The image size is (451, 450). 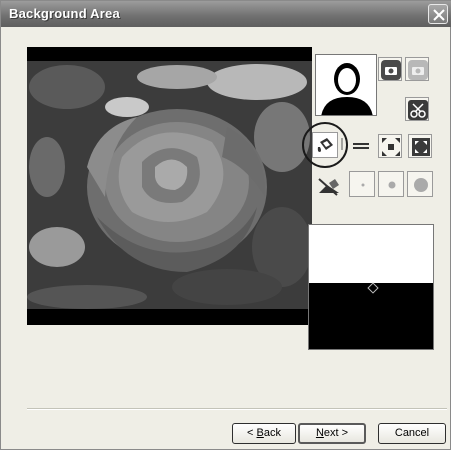 I want to click on dot-large-icon, so click(x=421, y=185).